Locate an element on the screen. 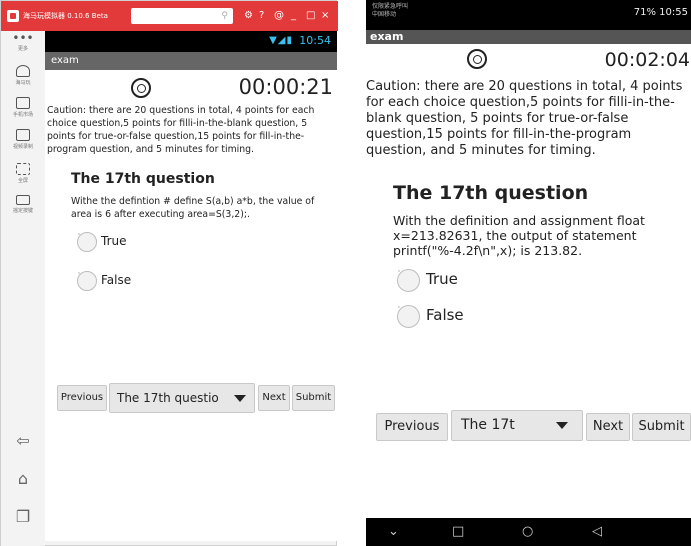 This screenshot has height=546, width=691. emulator-titlebar: 海马玩模拟器 0.10.6 Beta ⚲ ⚙ ? @ _ □ × is located at coordinates (169, 16).